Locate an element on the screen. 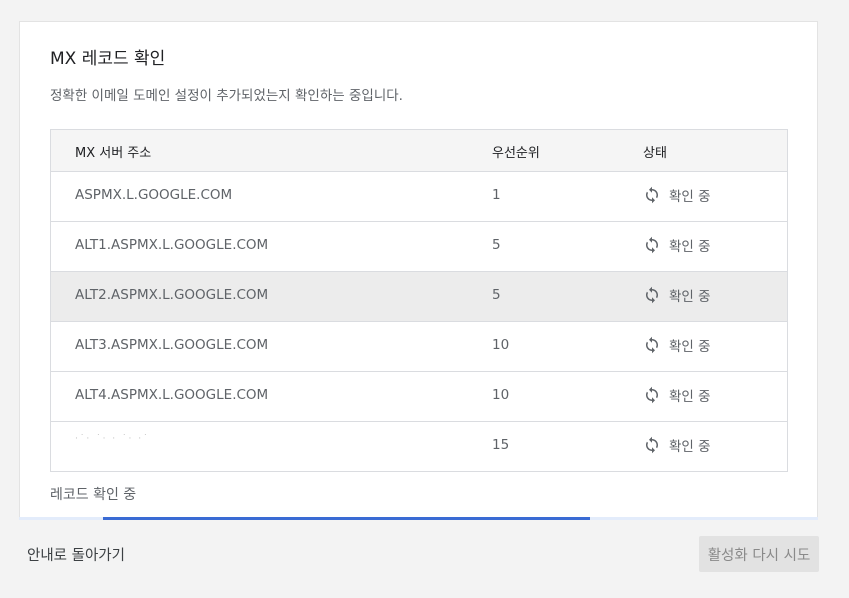 The image size is (849, 598). column-header-server: MX 서버 주소 is located at coordinates (113, 153).